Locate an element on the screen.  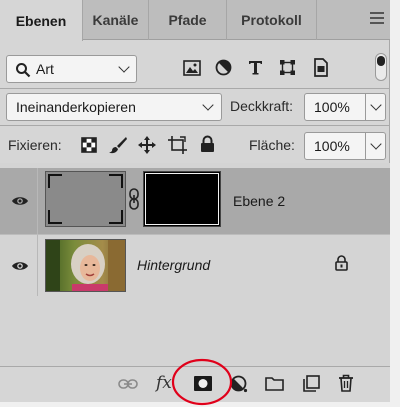
lock-artboard-icon is located at coordinates (178, 145).